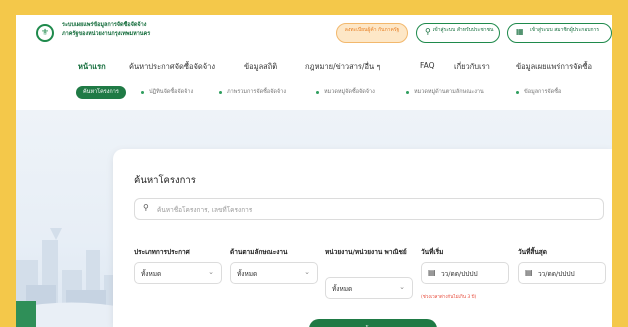  Describe the element at coordinates (259, 252) in the screenshot. I see `category-label: ด้านตามลักษณะงาน` at that location.